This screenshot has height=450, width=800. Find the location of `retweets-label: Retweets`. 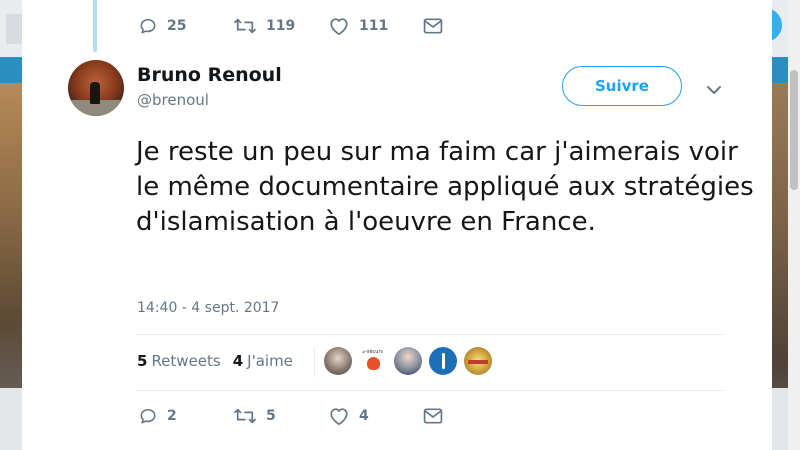

retweets-label: Retweets is located at coordinates (186, 361).